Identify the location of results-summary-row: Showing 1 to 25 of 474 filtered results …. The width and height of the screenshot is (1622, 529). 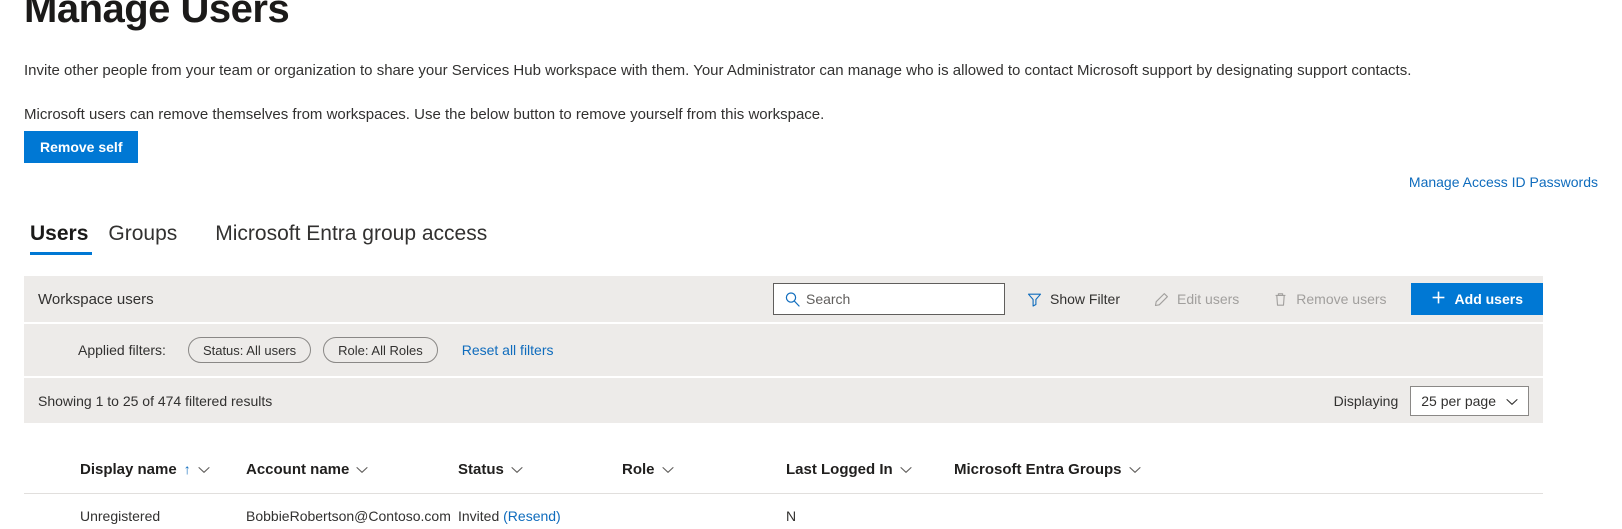
(783, 400).